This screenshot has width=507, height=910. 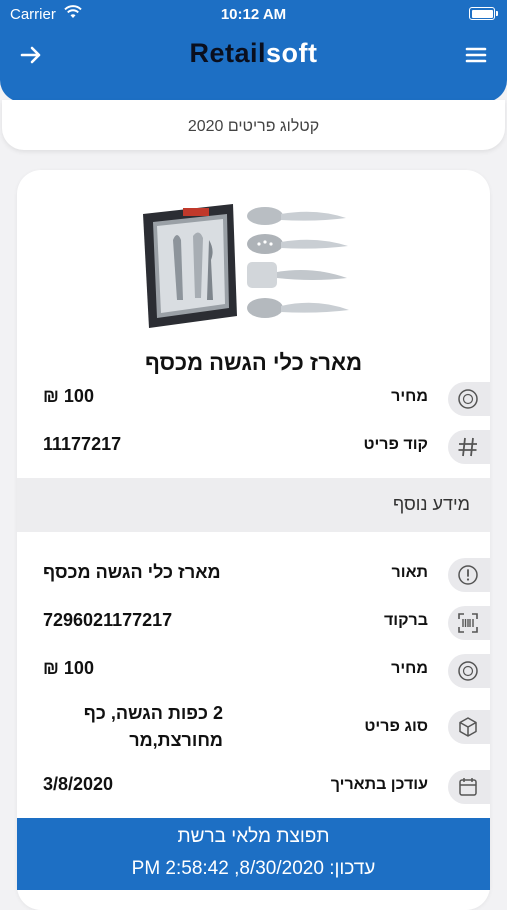 I want to click on clock: 10:12 AM, so click(x=253, y=14).